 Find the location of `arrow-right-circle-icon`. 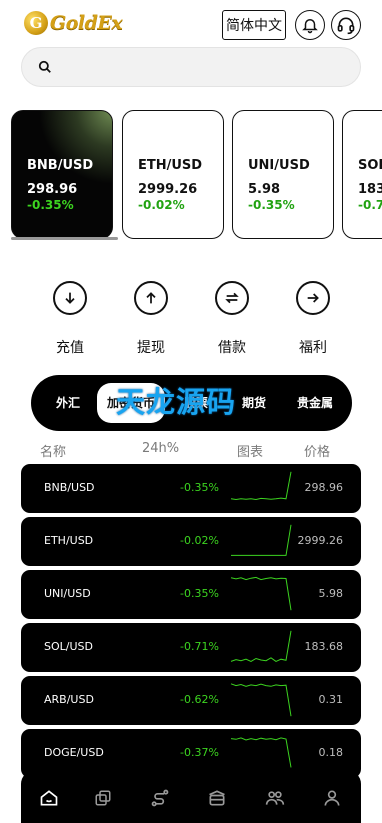

arrow-right-circle-icon is located at coordinates (313, 298).